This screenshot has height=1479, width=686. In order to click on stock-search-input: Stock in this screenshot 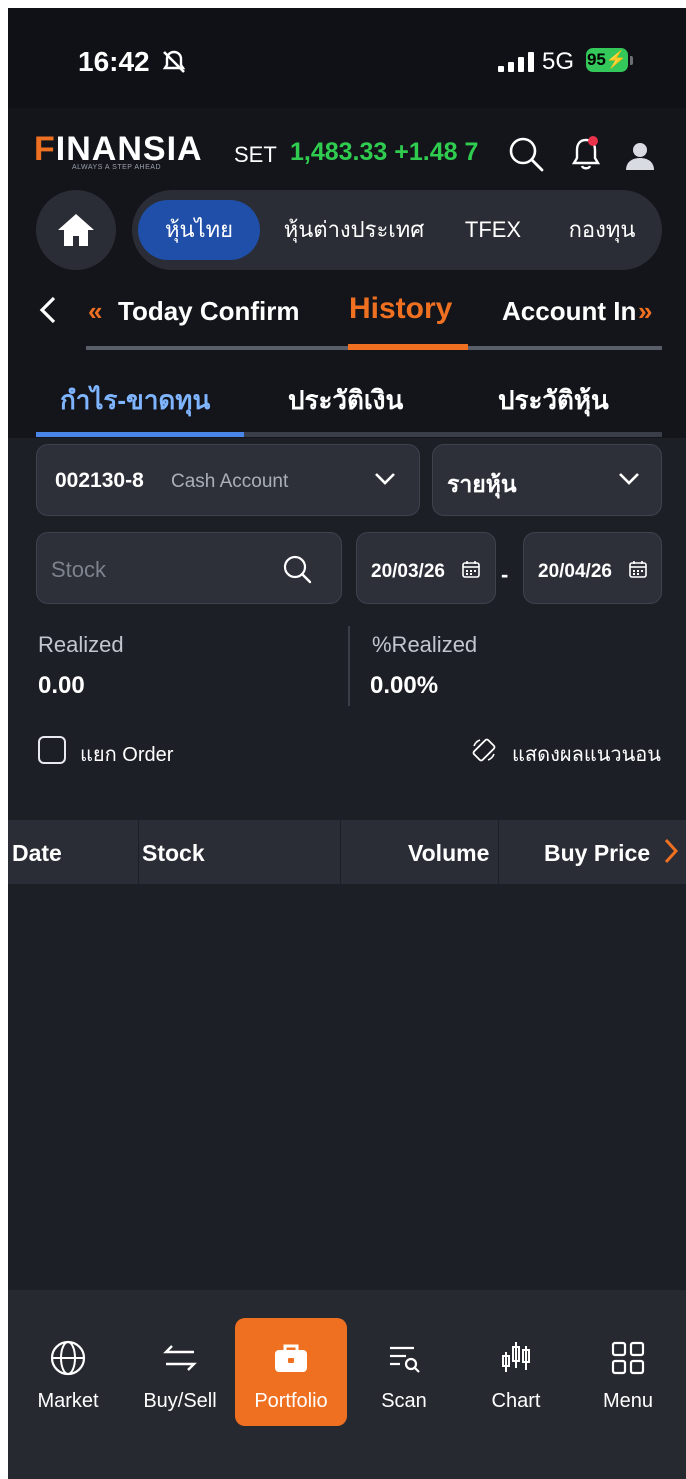, I will do `click(189, 568)`.